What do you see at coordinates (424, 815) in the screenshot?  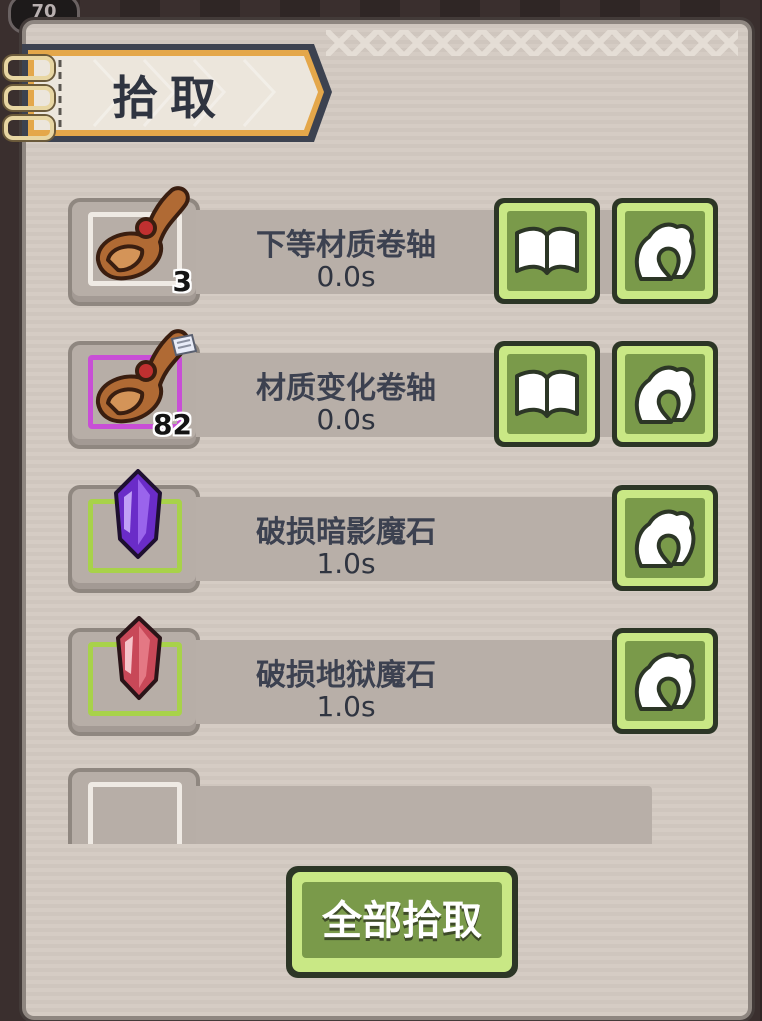 I see `item-info-bar` at bounding box center [424, 815].